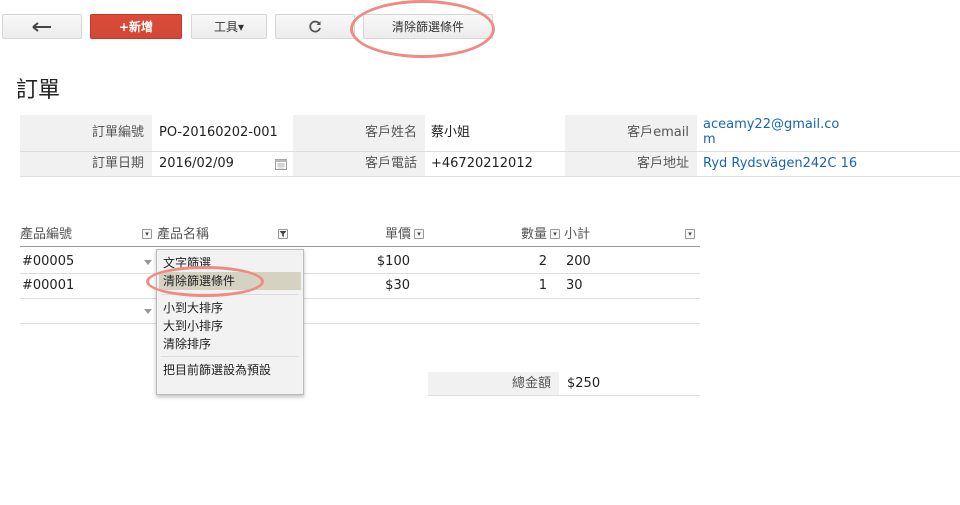 This screenshot has width=960, height=505. What do you see at coordinates (355, 262) in the screenshot?
I see `cell-price: $100` at bounding box center [355, 262].